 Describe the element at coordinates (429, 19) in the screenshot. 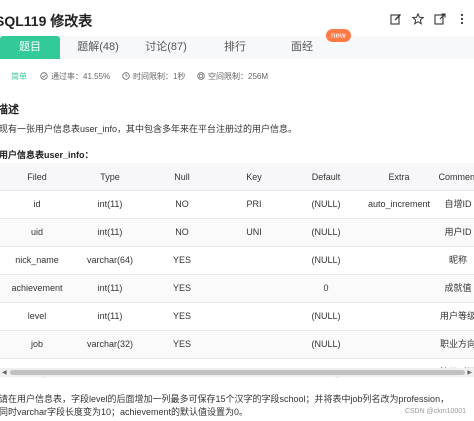

I see `header-actions` at that location.